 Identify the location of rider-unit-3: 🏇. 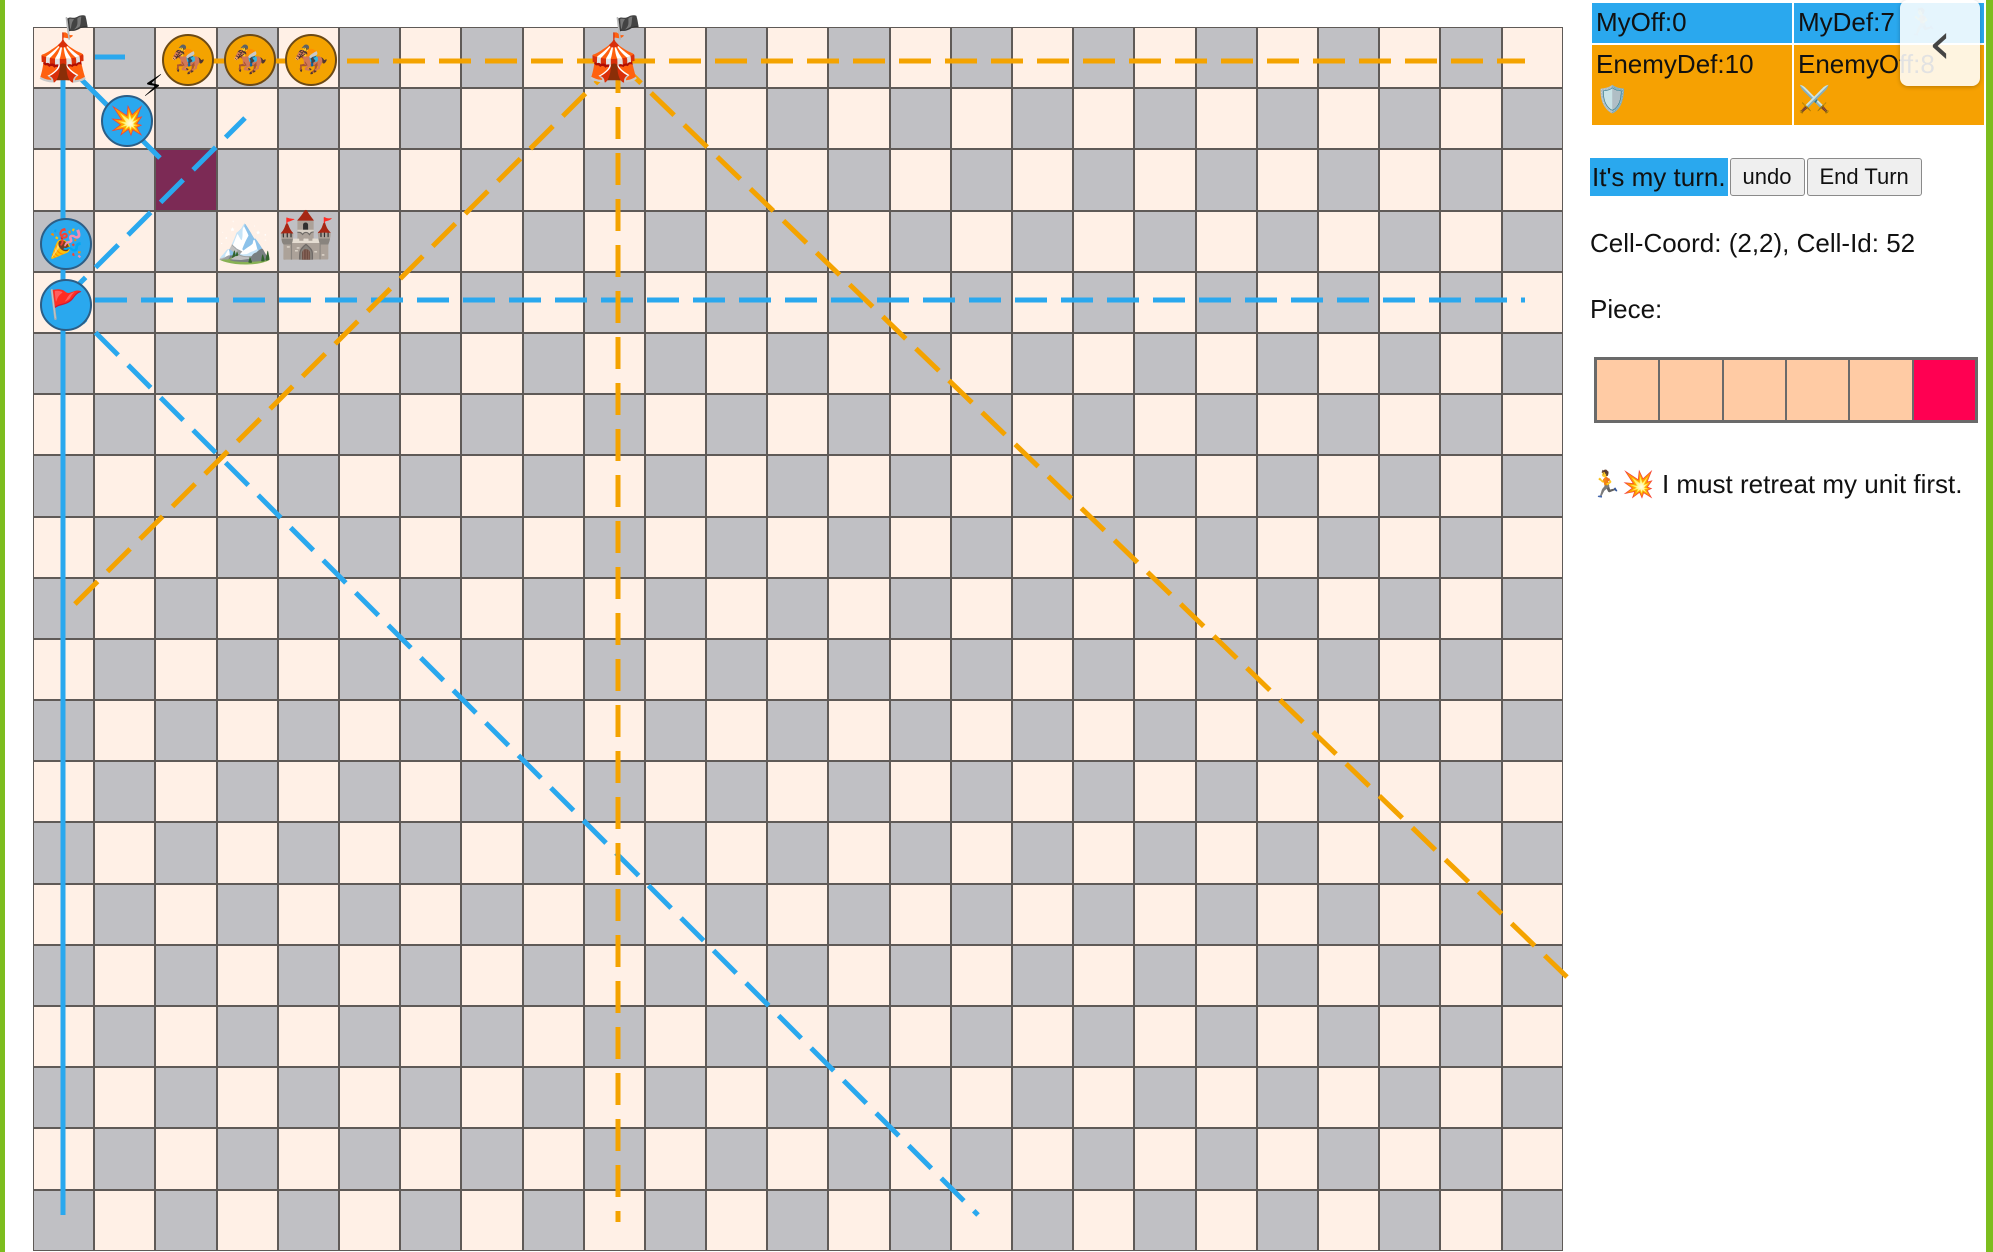
(311, 60).